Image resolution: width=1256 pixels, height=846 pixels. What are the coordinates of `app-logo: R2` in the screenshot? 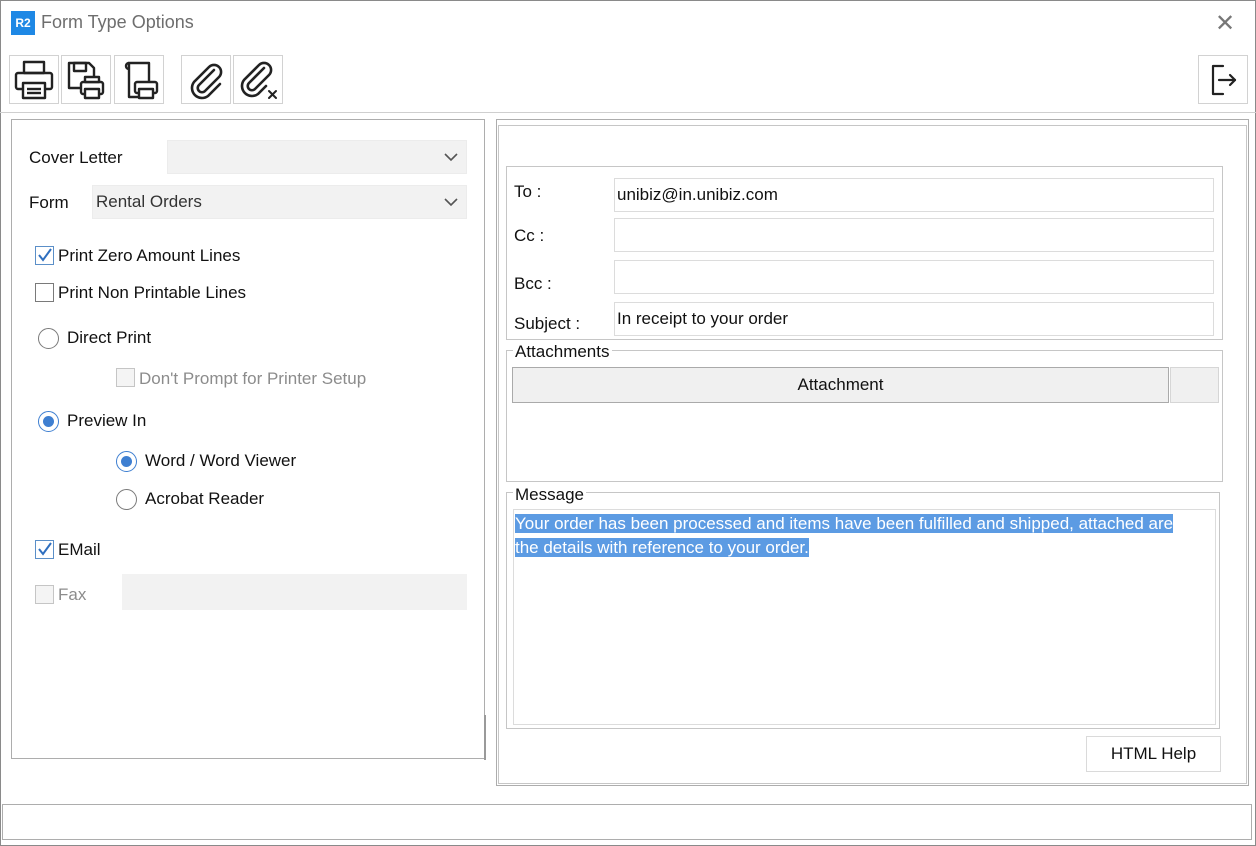 It's located at (23, 23).